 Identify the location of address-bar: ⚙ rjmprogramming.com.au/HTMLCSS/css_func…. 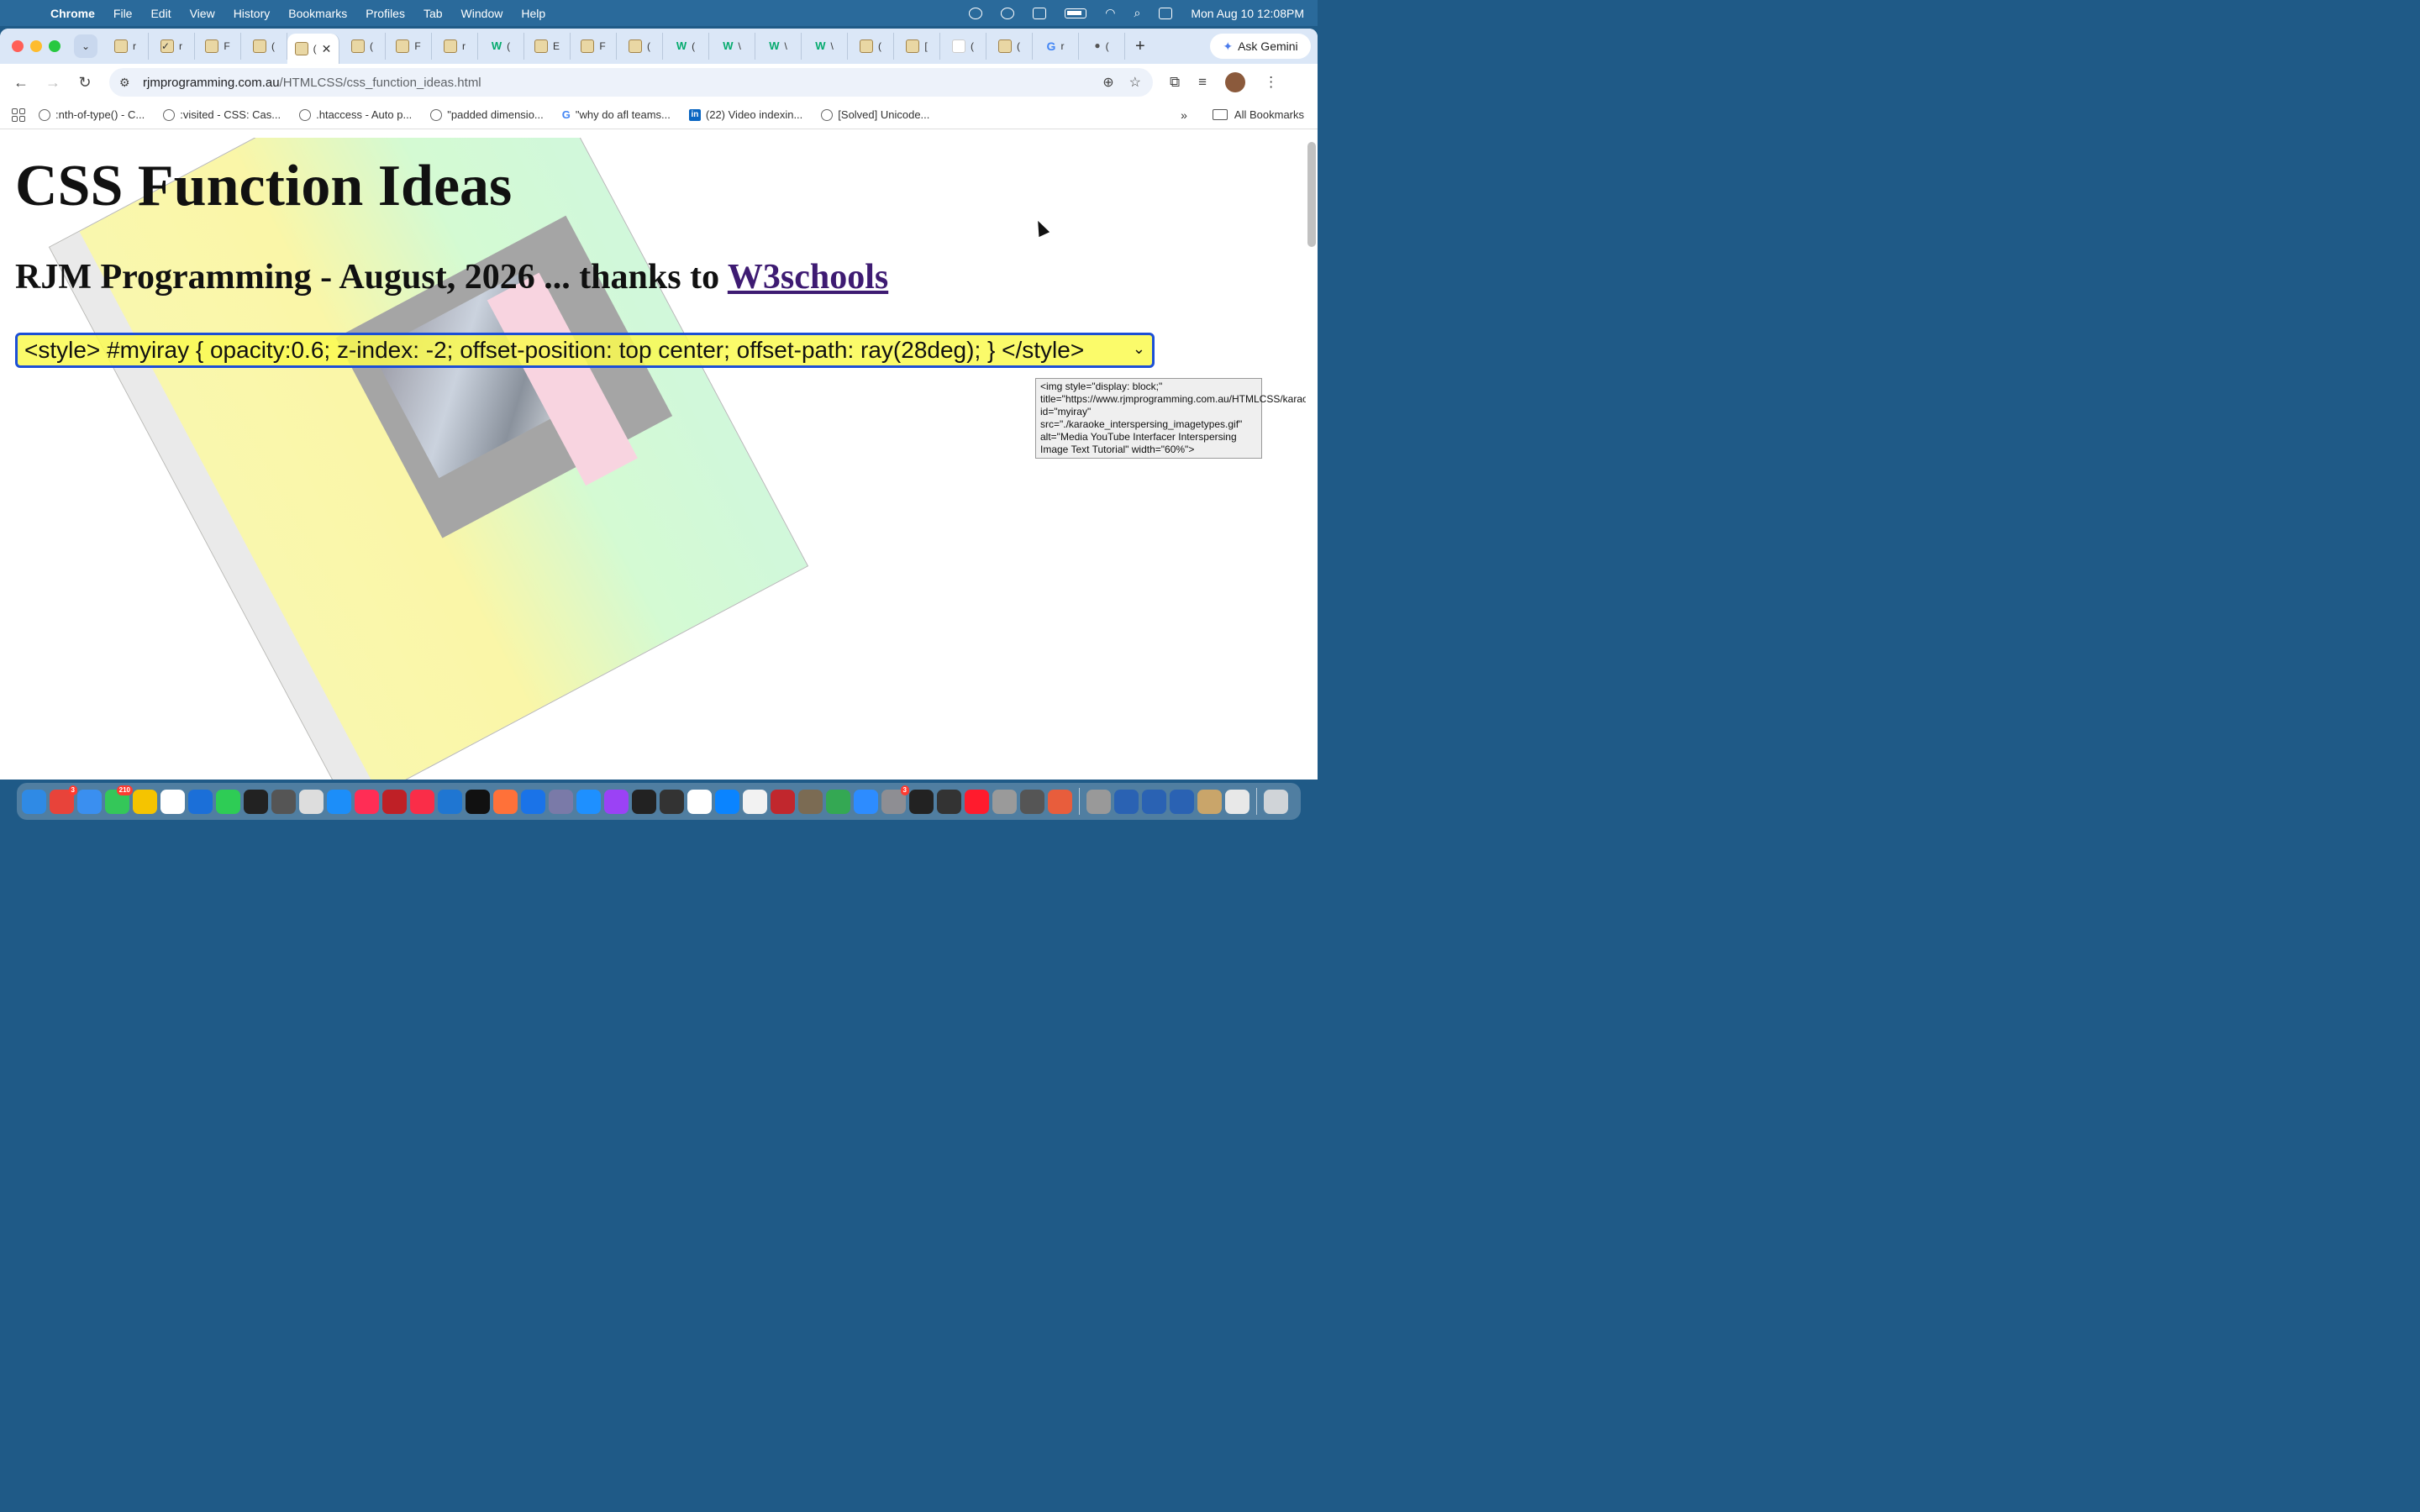
(631, 82).